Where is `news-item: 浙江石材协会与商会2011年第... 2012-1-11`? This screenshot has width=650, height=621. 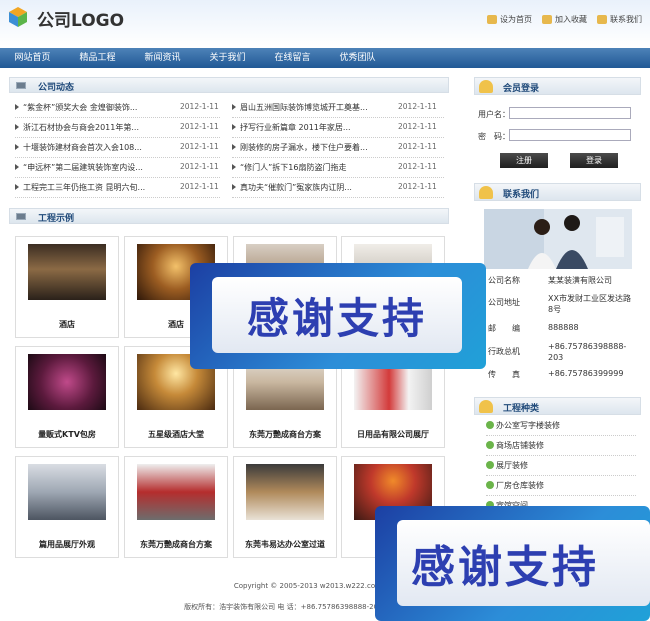 news-item: 浙江石材协会与商会2011年第... 2012-1-11 is located at coordinates (117, 128).